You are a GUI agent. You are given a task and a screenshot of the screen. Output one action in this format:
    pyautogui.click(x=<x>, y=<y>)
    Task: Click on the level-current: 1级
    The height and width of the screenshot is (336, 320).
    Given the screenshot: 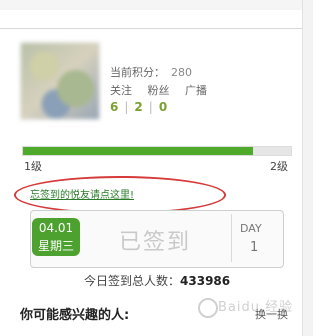 What is the action you would take?
    pyautogui.click(x=33, y=166)
    